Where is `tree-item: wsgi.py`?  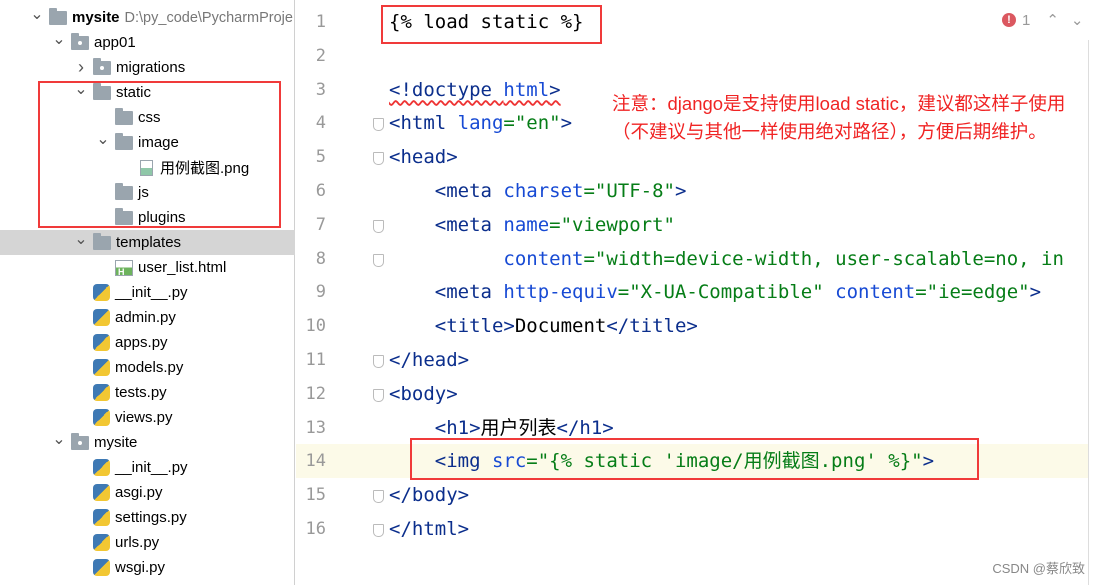 tree-item: wsgi.py is located at coordinates (147, 567).